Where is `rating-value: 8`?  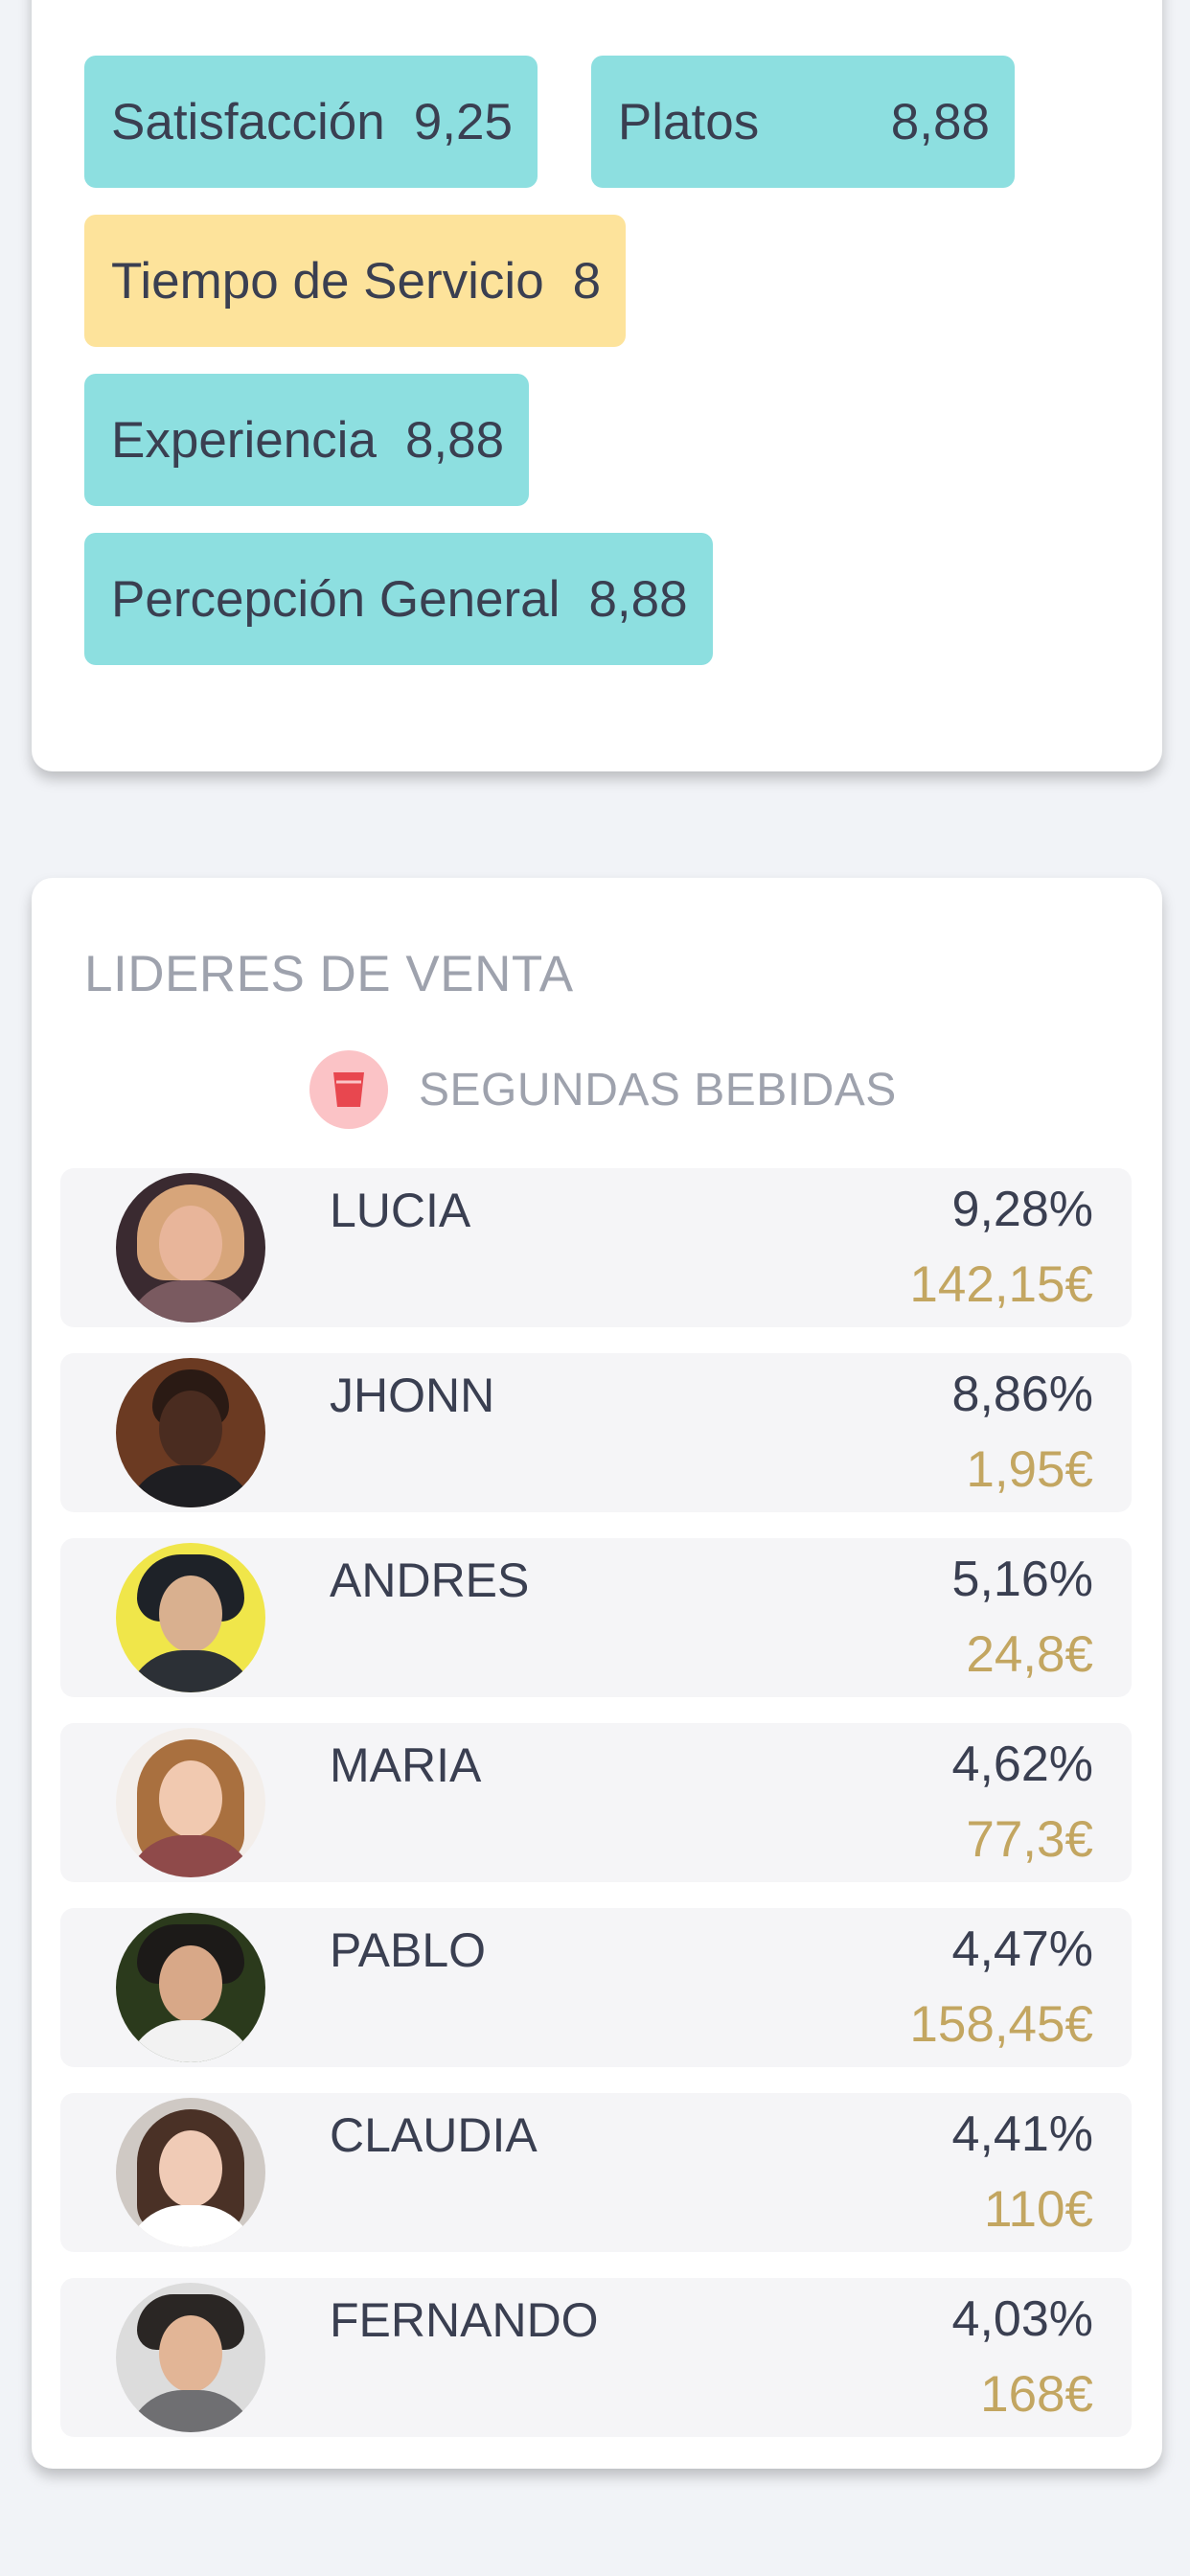 rating-value: 8 is located at coordinates (587, 281).